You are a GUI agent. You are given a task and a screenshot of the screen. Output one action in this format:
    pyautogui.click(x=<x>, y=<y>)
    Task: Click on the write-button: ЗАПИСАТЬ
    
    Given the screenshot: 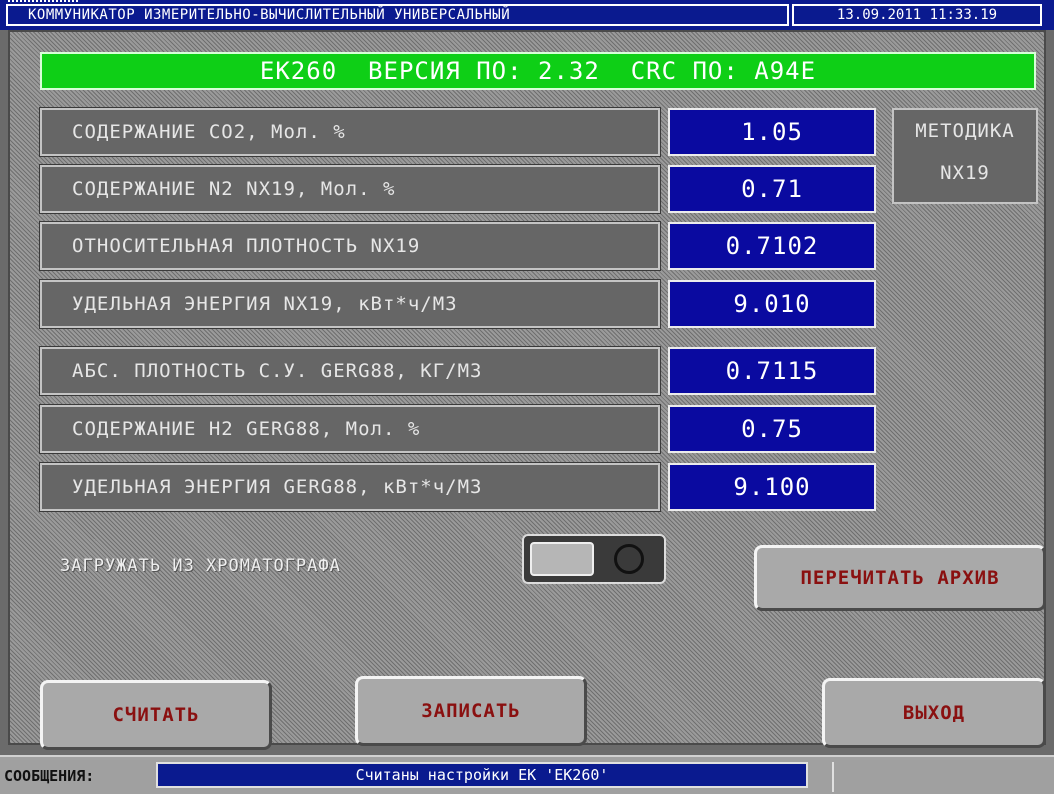 What is the action you would take?
    pyautogui.click(x=471, y=711)
    